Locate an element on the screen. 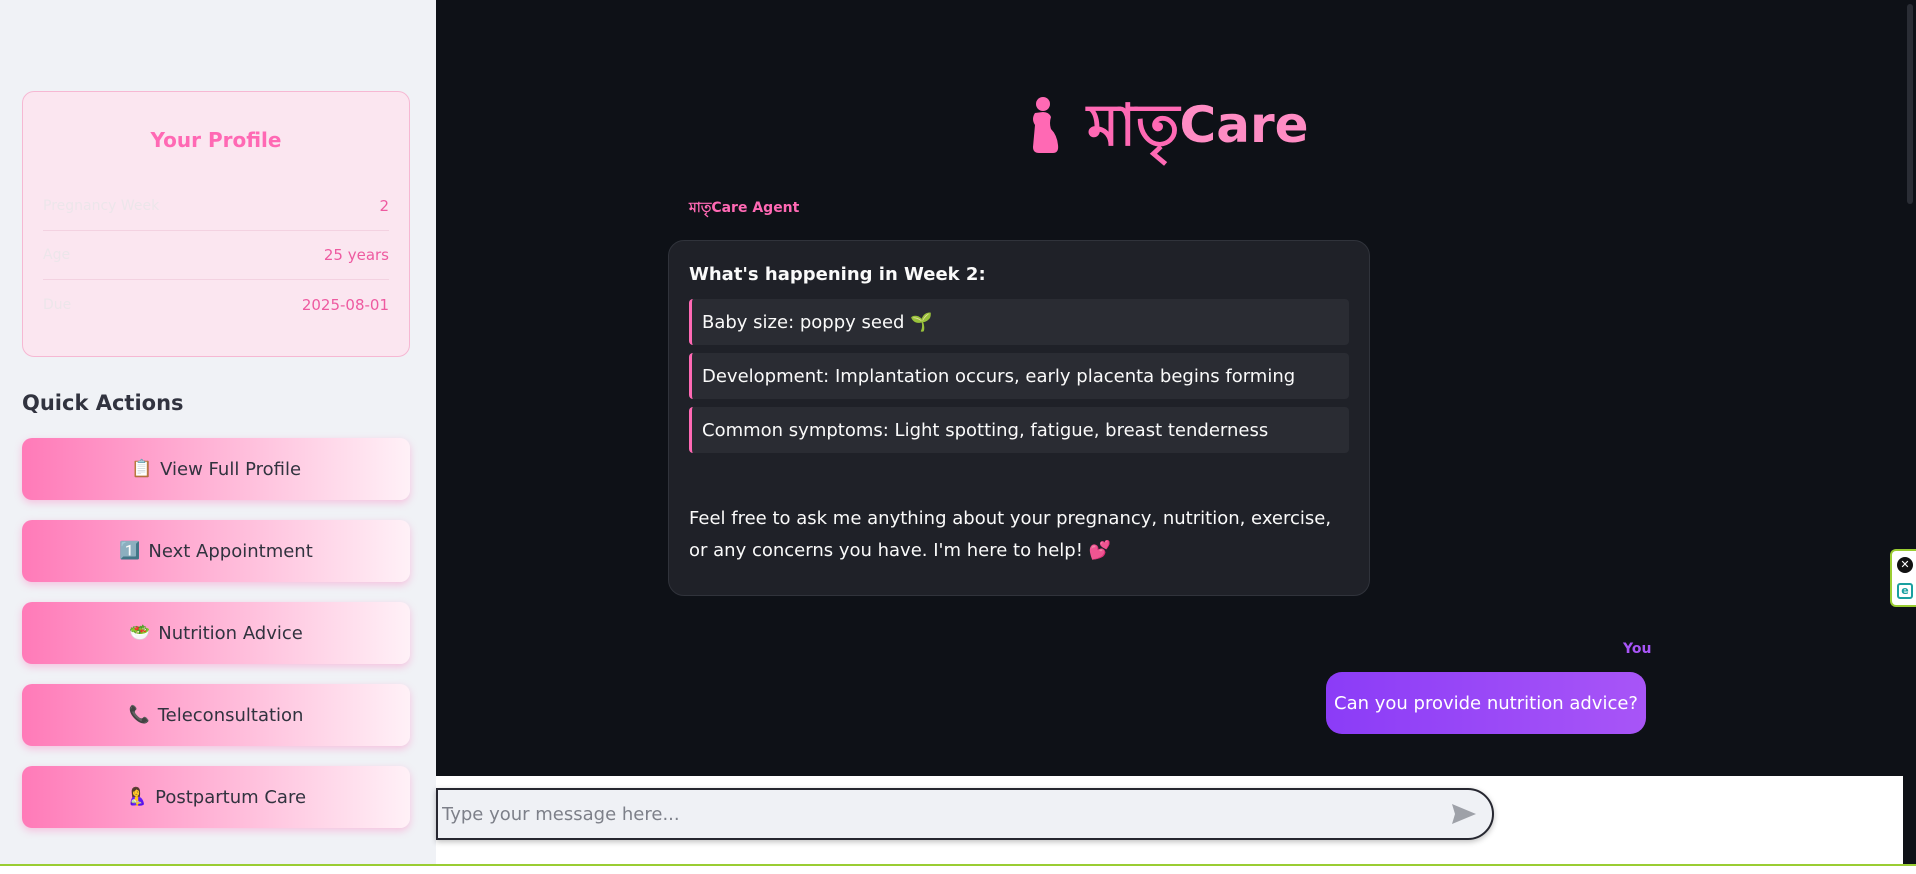  profile-row-week: Pregnancy Week 2 is located at coordinates (216, 206).